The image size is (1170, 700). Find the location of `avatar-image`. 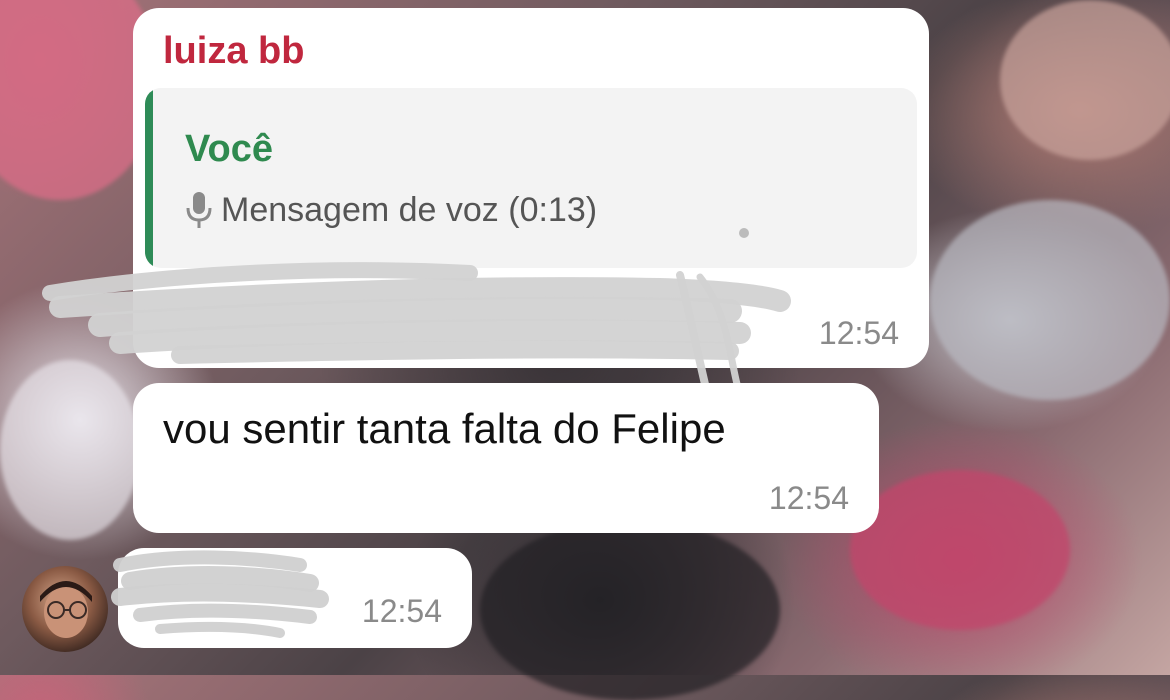

avatar-image is located at coordinates (66, 609).